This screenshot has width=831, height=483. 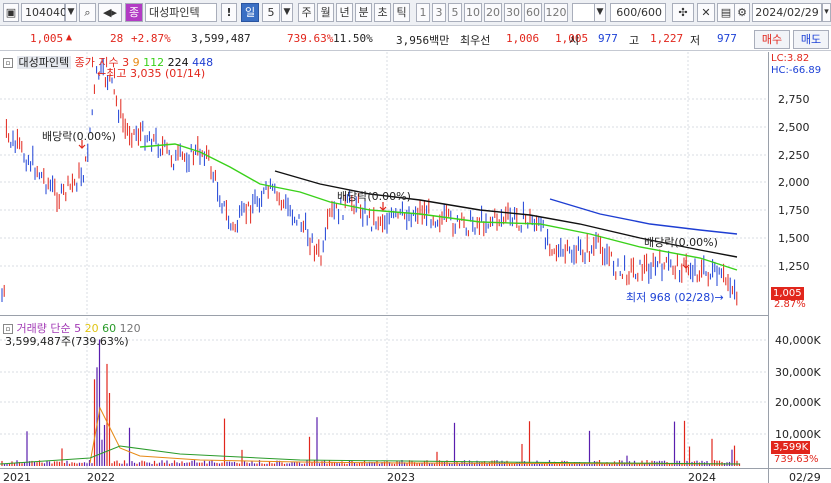 I want to click on period-tab-week: 주, so click(x=306, y=12).